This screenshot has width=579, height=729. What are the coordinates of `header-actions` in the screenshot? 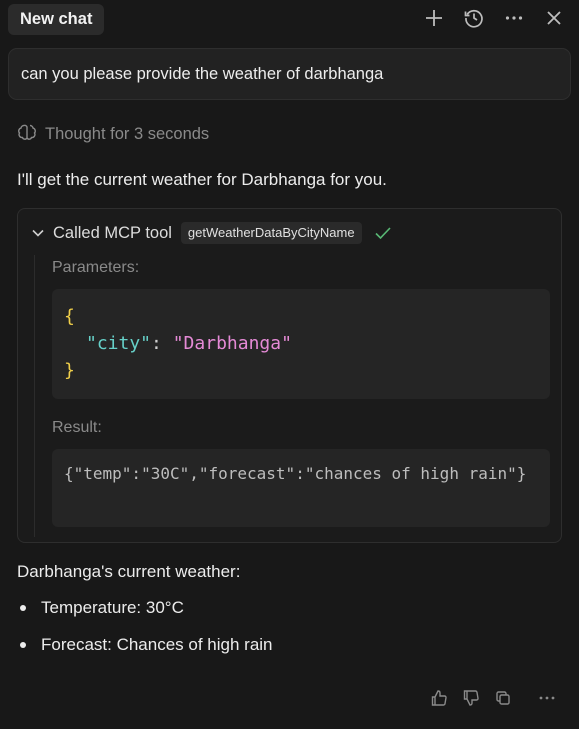 It's located at (494, 18).